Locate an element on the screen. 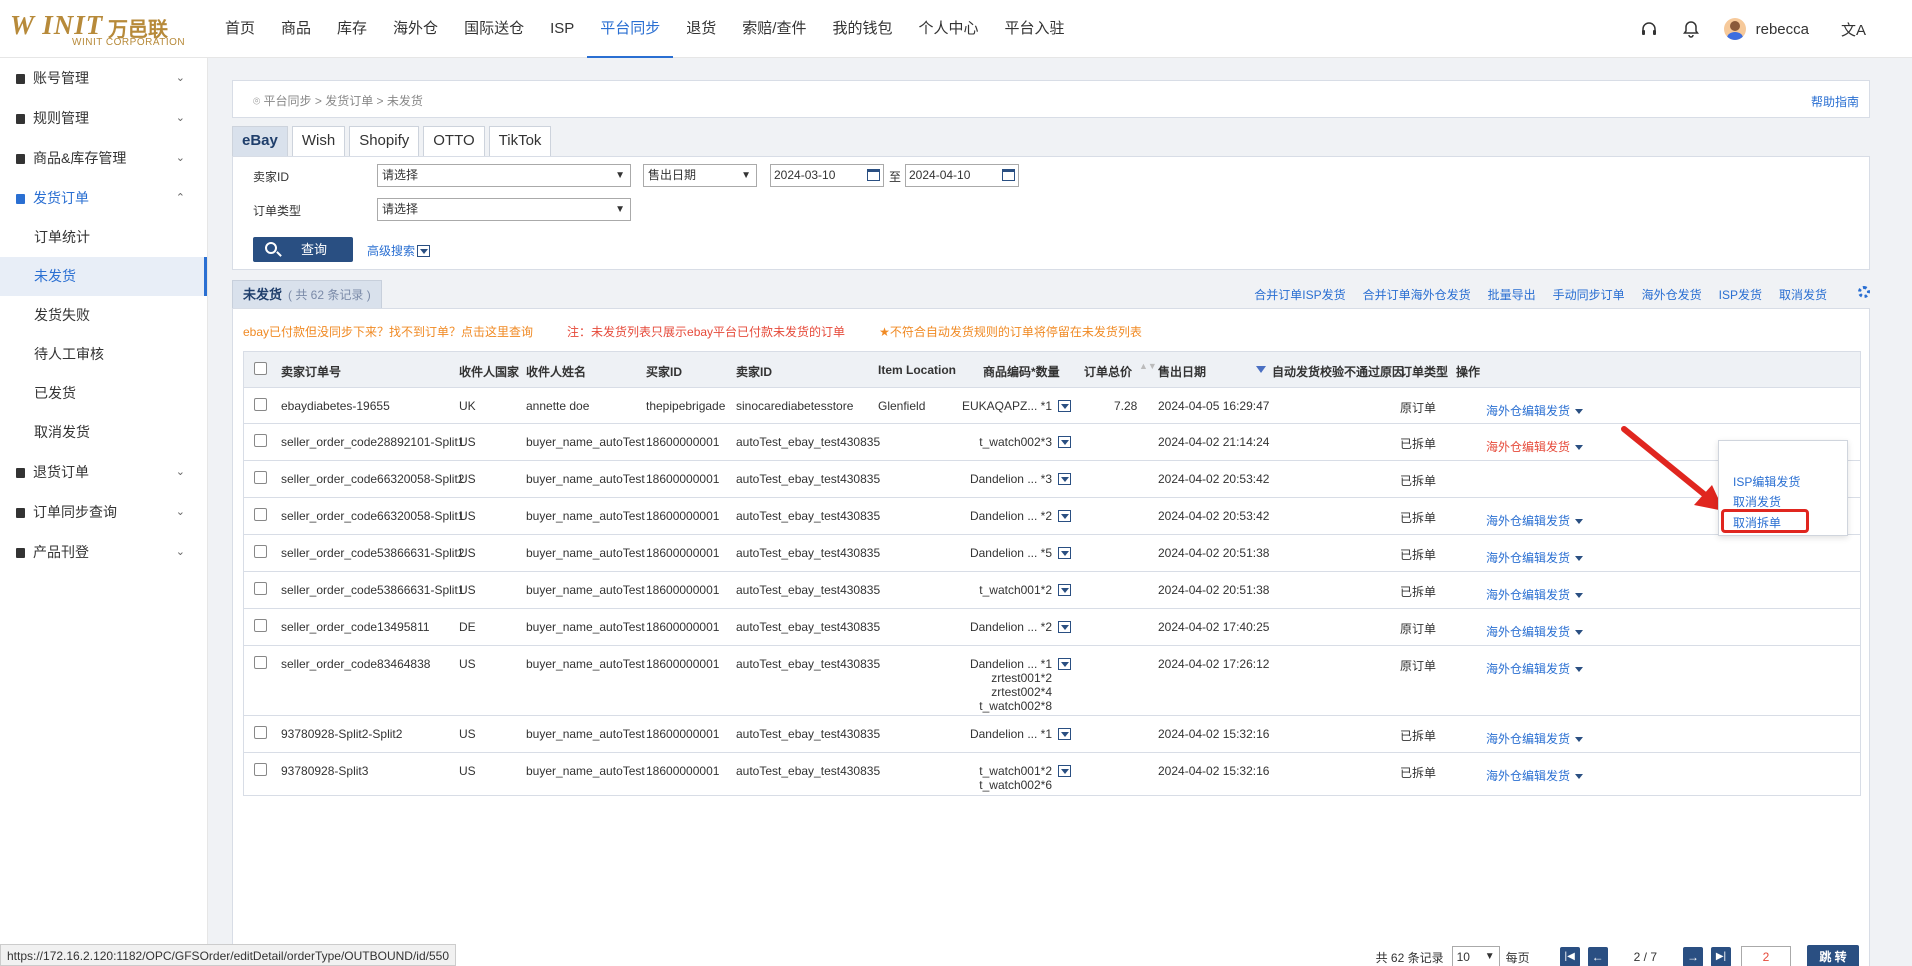 Image resolution: width=1912 pixels, height=966 pixels. order-type-select: 请选择 ▼ is located at coordinates (504, 209).